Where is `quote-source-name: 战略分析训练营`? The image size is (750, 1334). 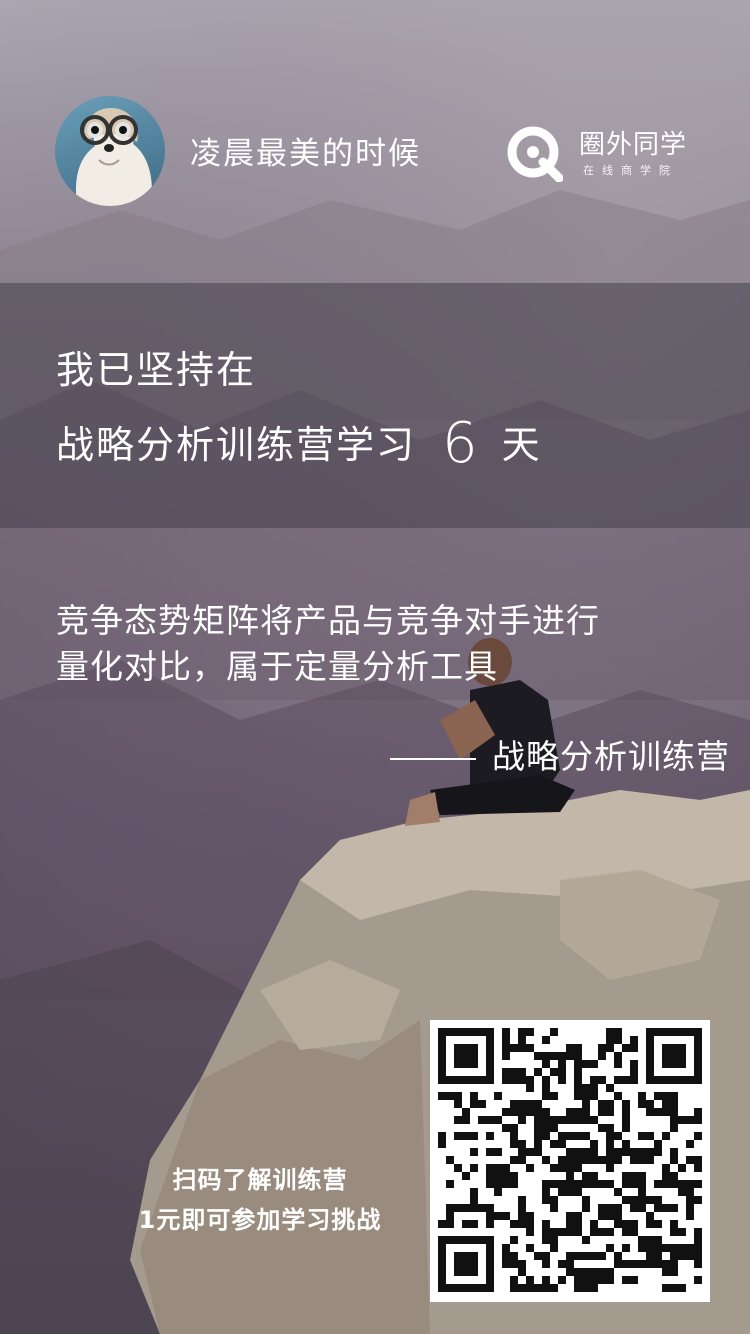
quote-source-name: 战略分析训练营 is located at coordinates (611, 756).